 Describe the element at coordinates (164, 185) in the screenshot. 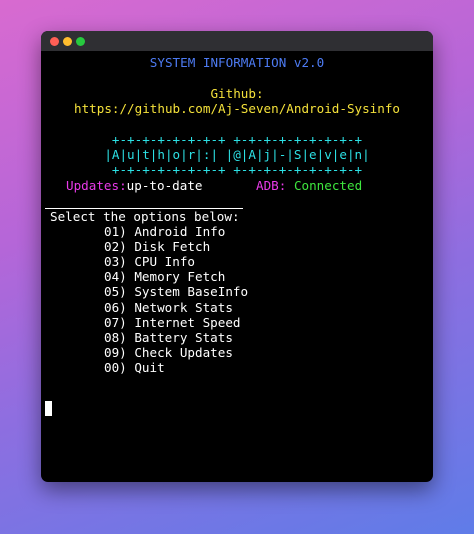

I see `updates-value: up-to-date` at that location.